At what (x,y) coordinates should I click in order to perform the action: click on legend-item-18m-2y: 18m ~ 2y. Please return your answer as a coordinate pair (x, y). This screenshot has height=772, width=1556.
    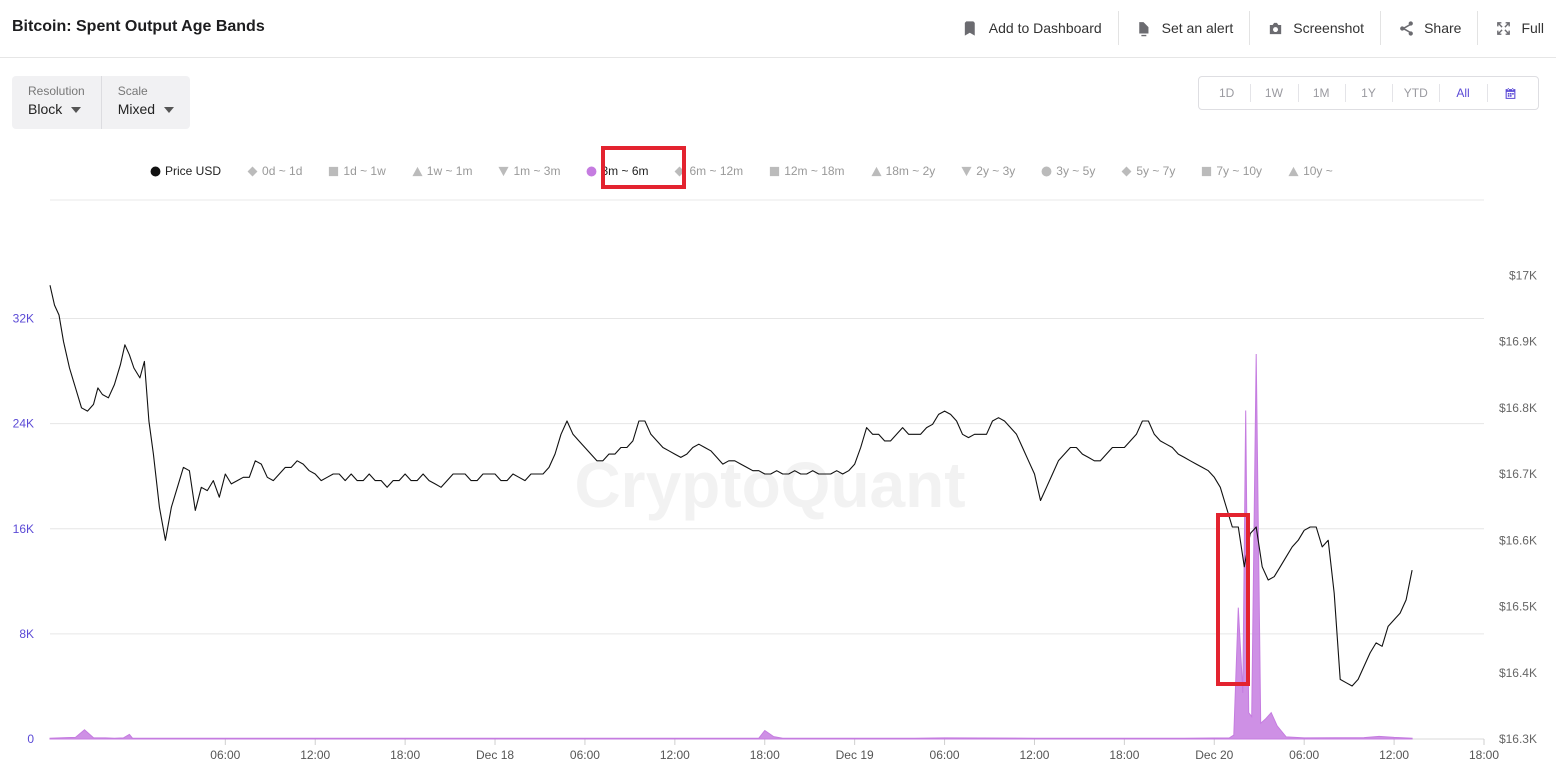
    Looking at the image, I should click on (903, 171).